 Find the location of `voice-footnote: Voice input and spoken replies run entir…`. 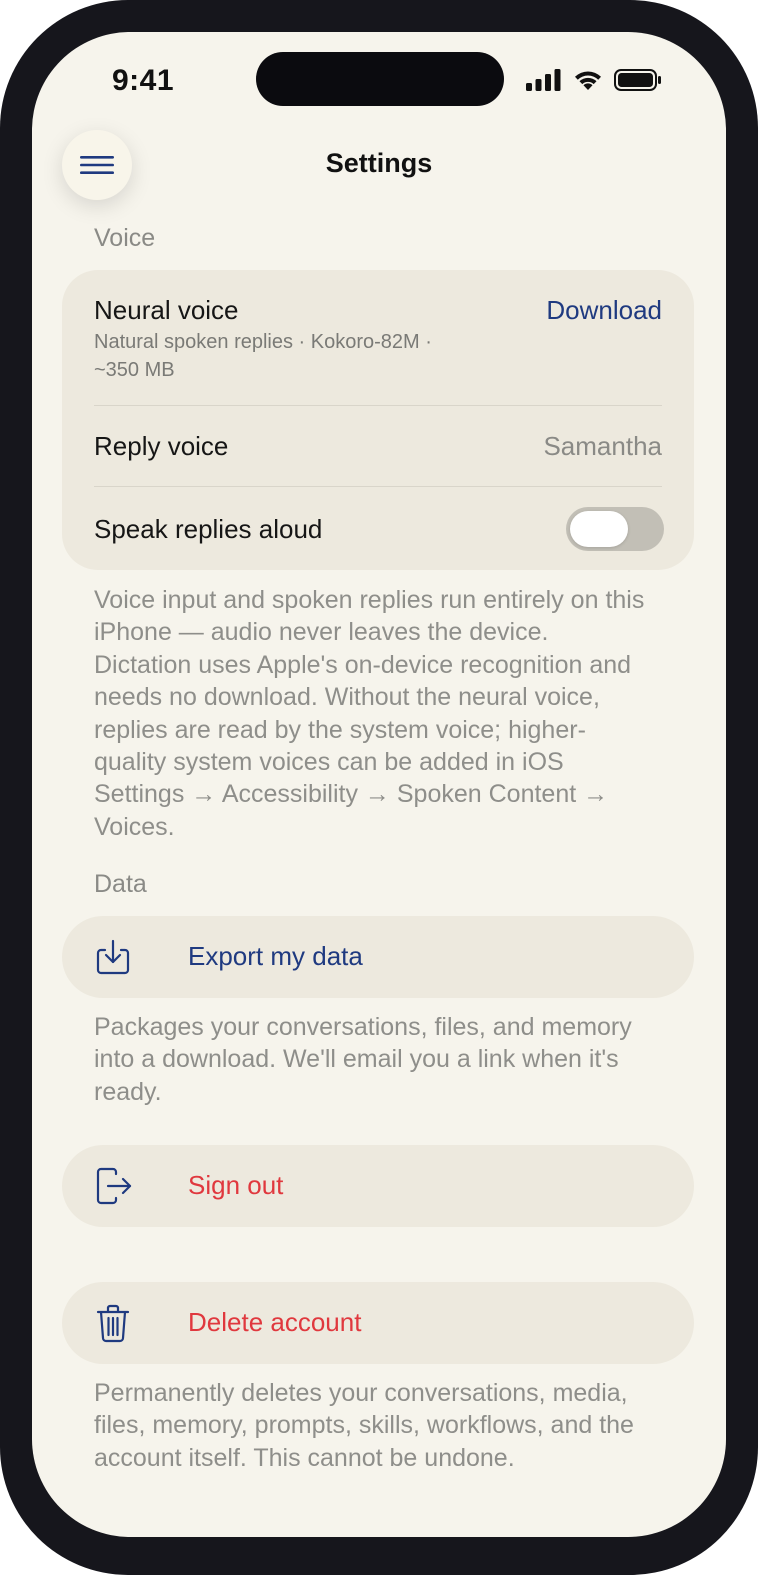

voice-footnote: Voice input and spoken replies run entir… is located at coordinates (384, 713).